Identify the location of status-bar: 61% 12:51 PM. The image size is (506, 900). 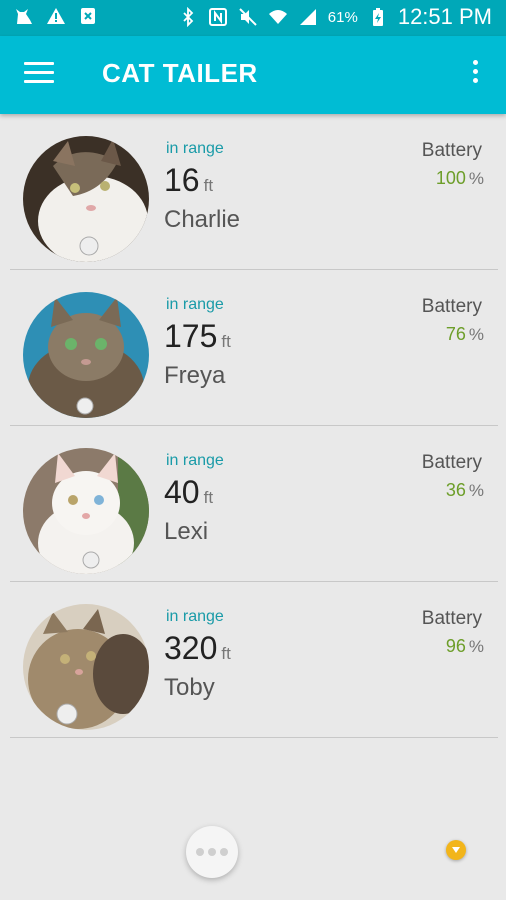
(253, 18).